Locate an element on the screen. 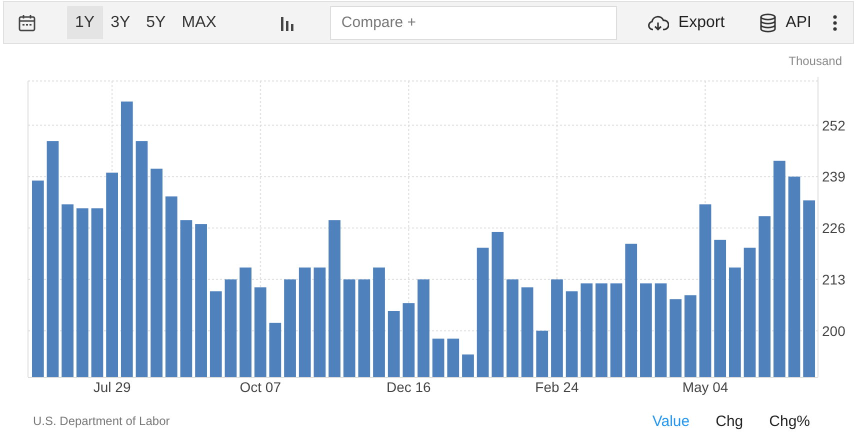 The height and width of the screenshot is (446, 857). export-button: Export is located at coordinates (686, 22).